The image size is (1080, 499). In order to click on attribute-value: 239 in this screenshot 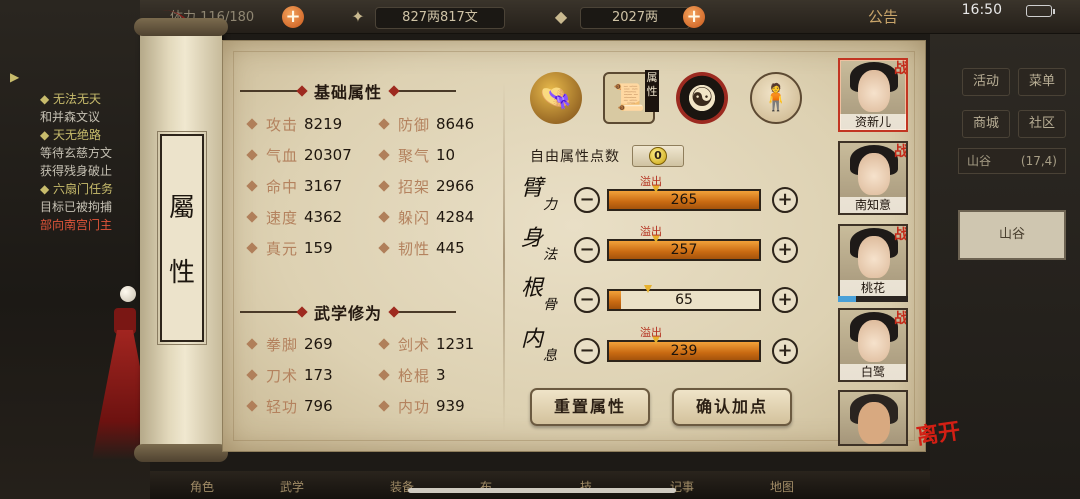, I will do `click(684, 351)`.